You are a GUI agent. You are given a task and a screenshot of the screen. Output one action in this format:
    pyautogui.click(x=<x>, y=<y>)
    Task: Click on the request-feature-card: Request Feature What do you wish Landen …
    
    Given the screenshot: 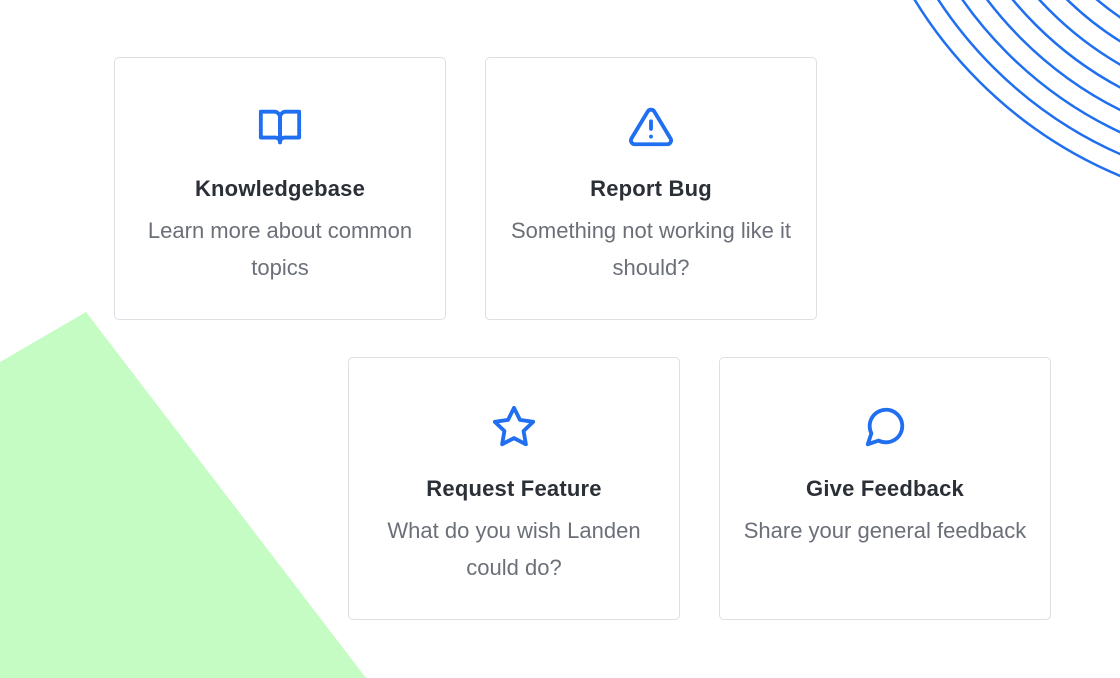 What is the action you would take?
    pyautogui.click(x=514, y=488)
    